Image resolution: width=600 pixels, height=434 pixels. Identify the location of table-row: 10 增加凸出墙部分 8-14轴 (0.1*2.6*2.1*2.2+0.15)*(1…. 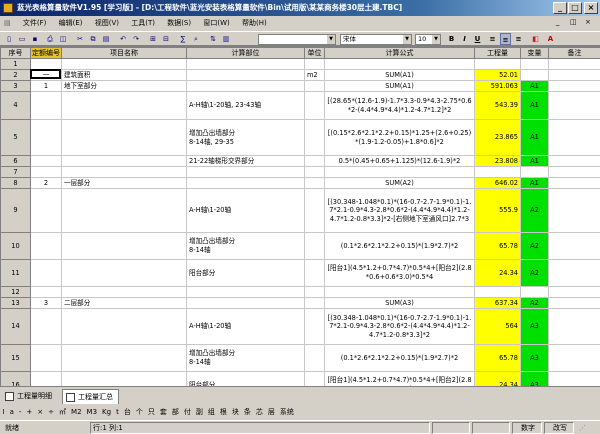
(300, 246).